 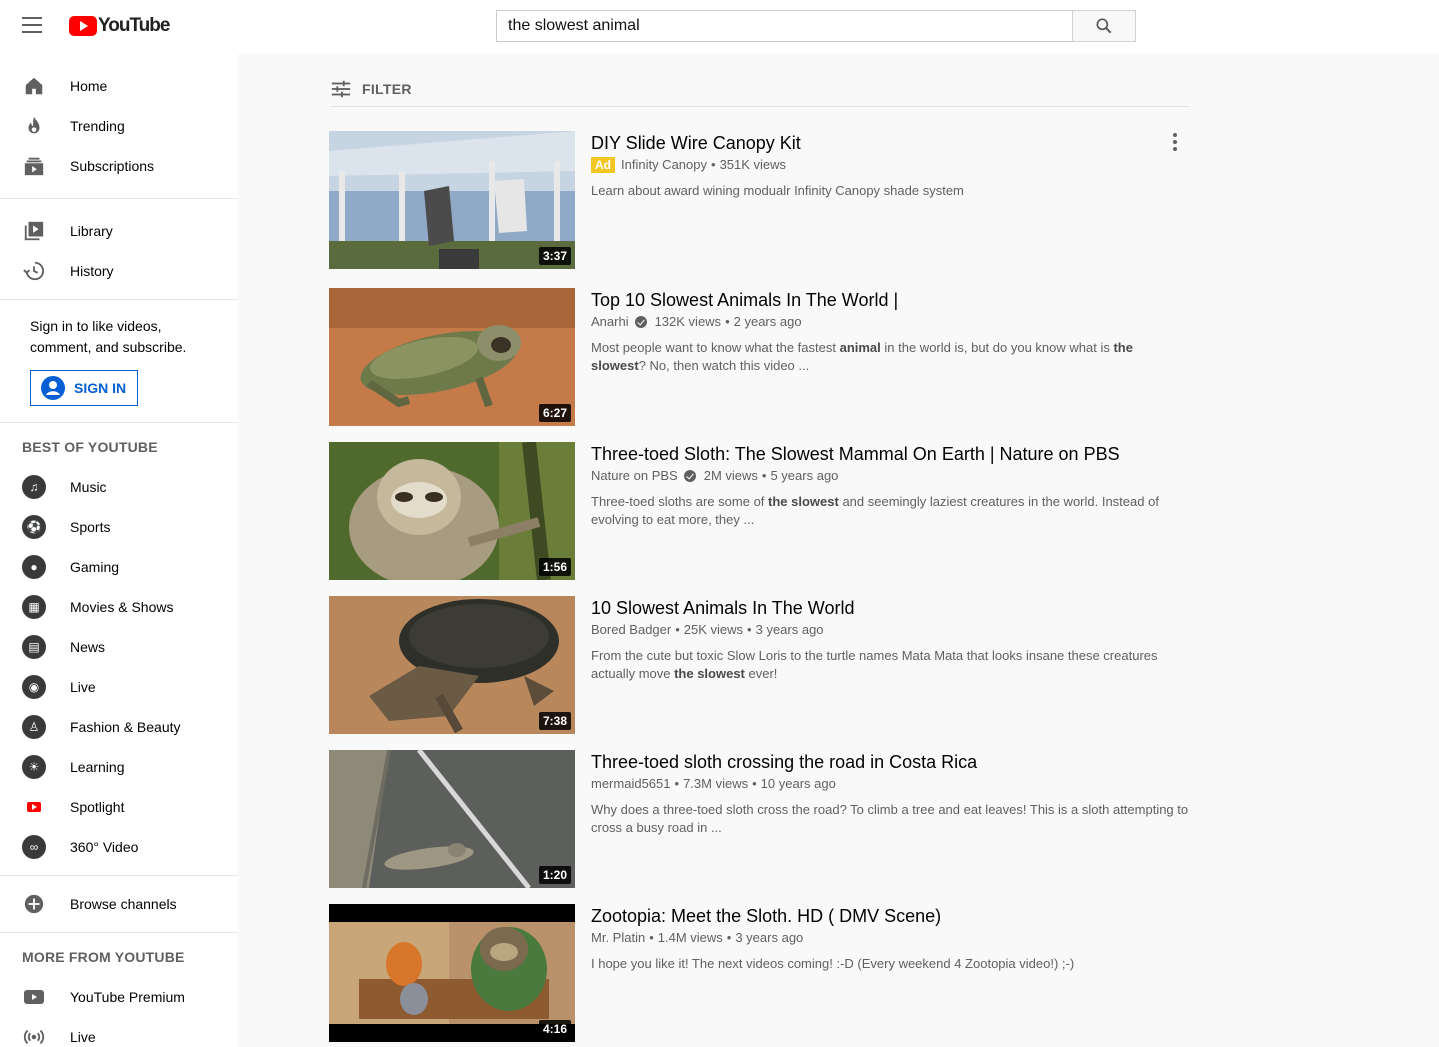 What do you see at coordinates (125, 727) in the screenshot?
I see `sidebar-item-label: Fashion & Beauty` at bounding box center [125, 727].